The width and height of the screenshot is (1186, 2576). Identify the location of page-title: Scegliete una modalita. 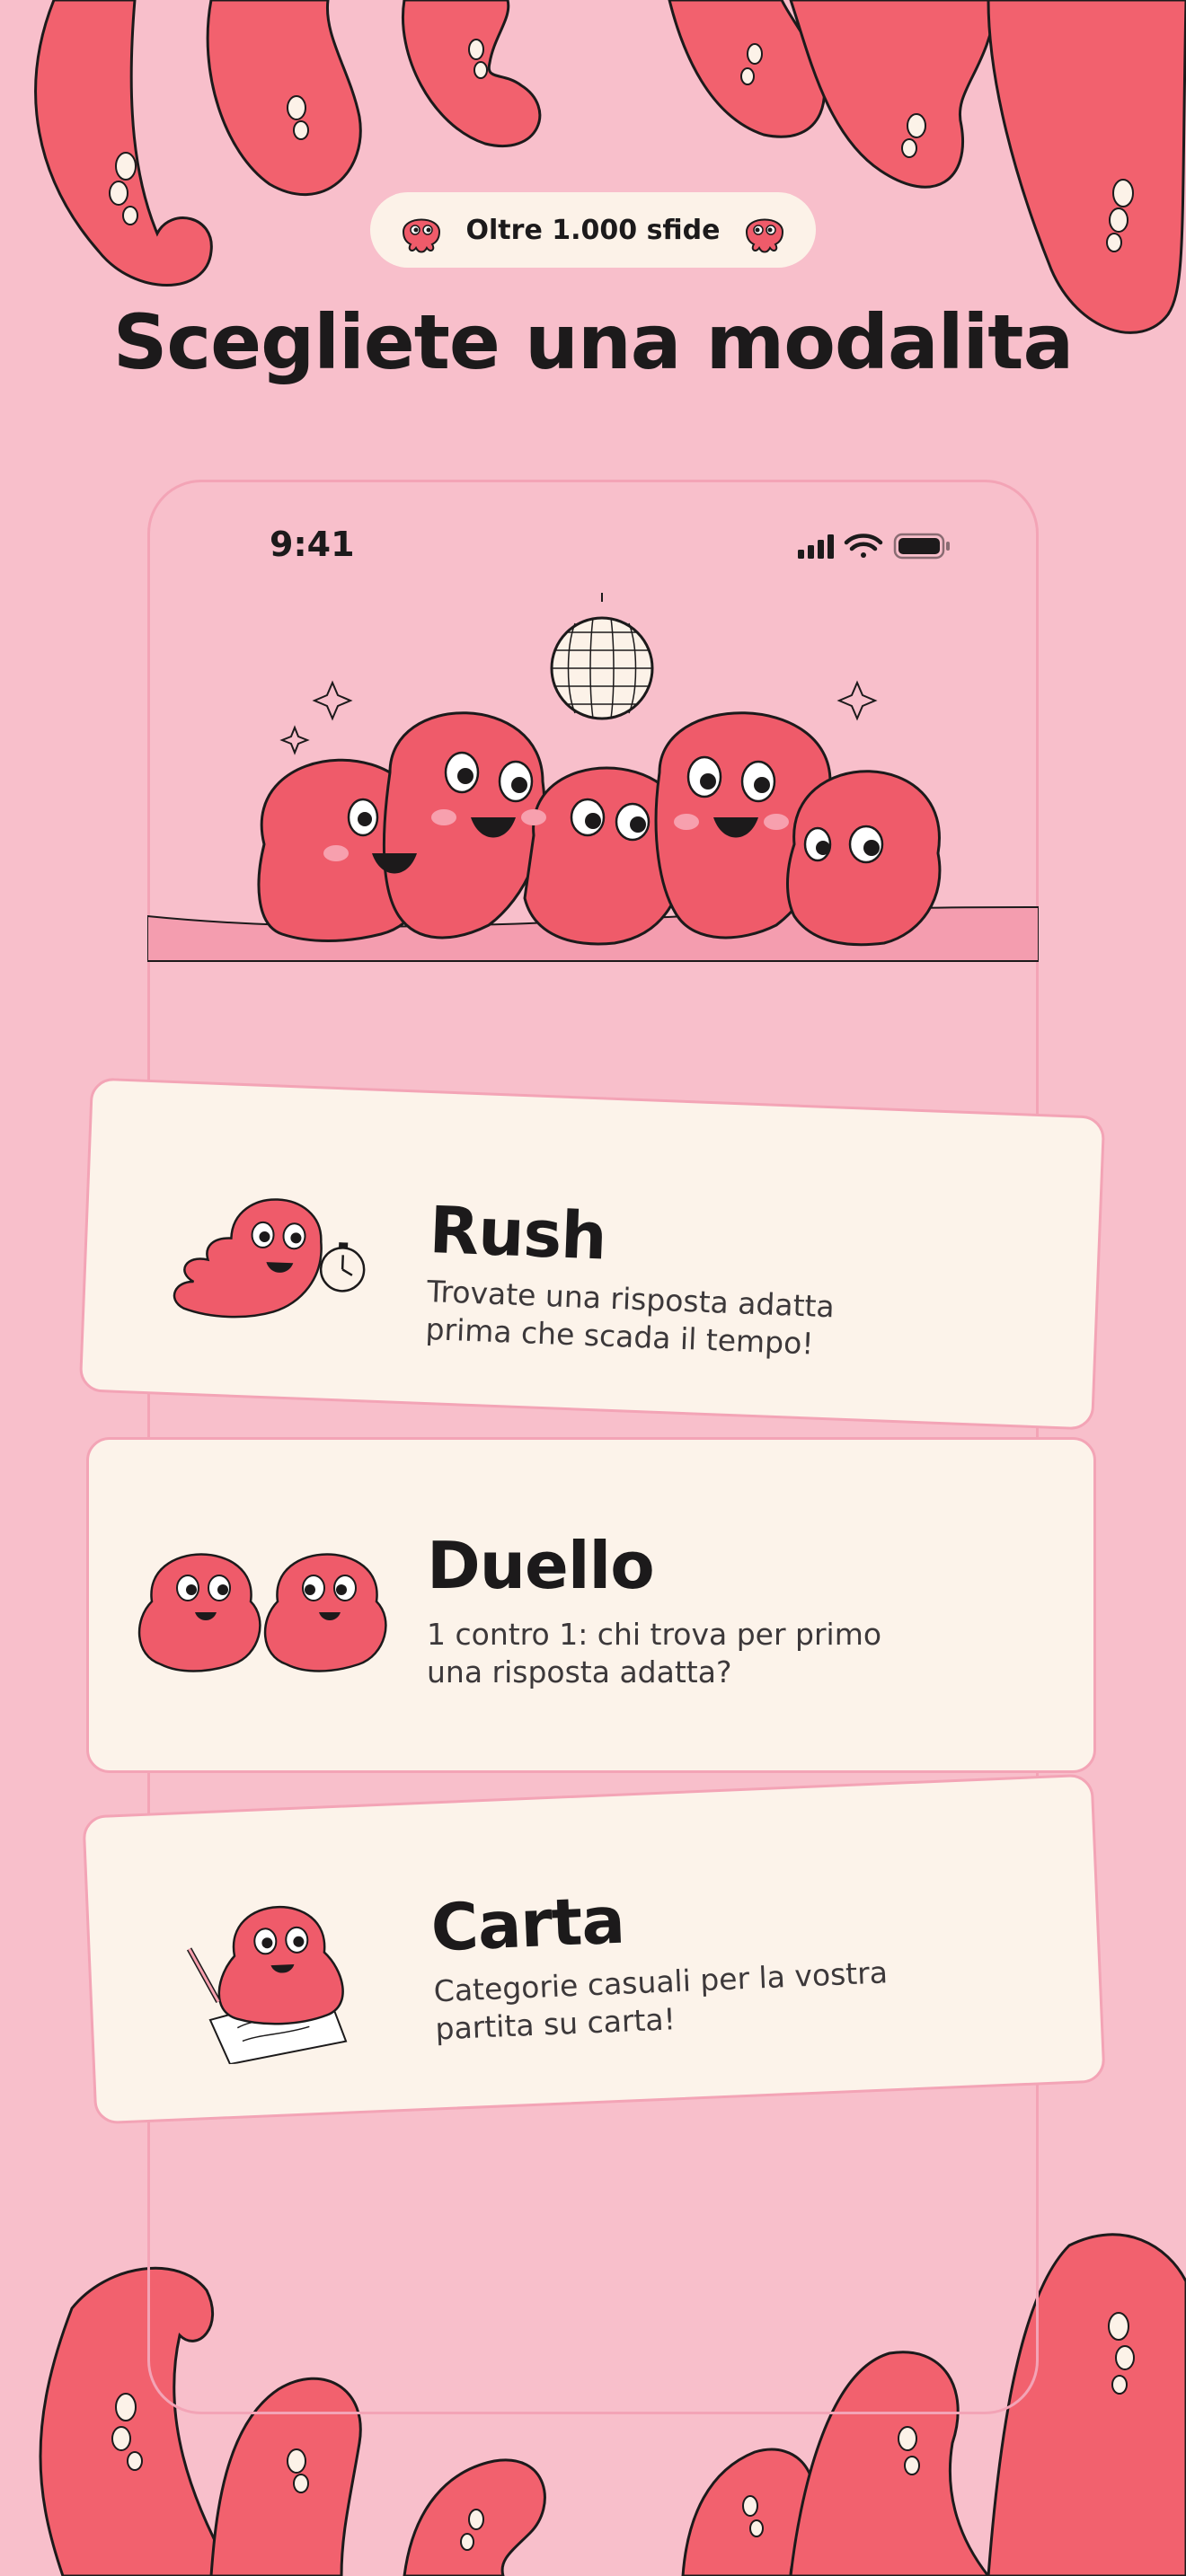
(593, 342).